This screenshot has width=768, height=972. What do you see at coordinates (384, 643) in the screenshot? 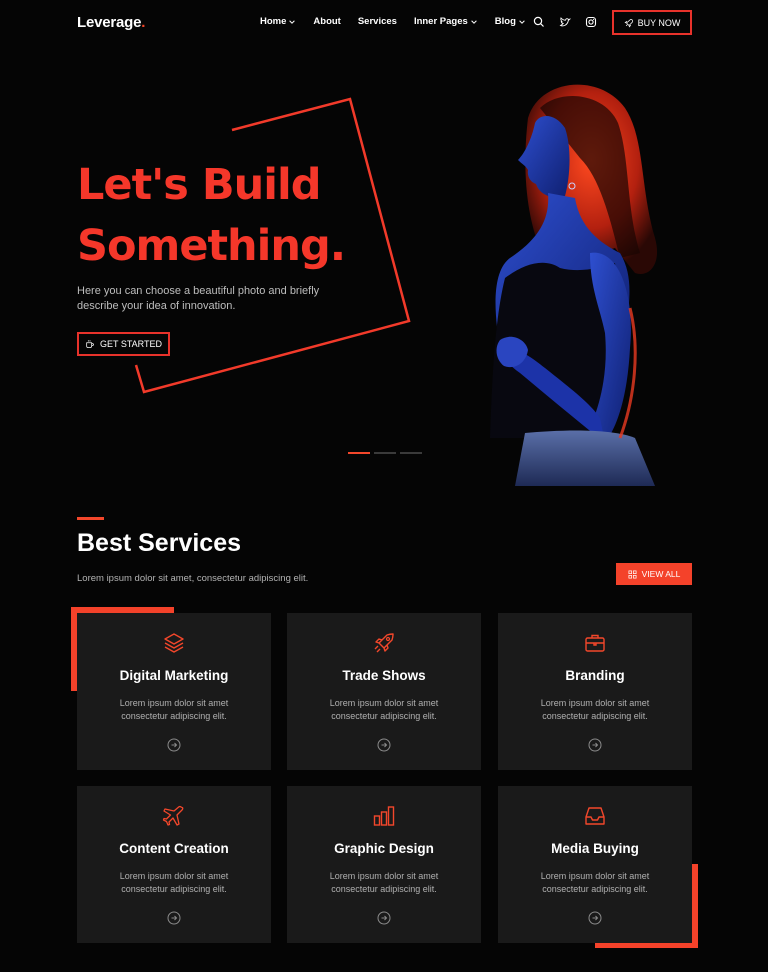
I see `rocket-icon` at bounding box center [384, 643].